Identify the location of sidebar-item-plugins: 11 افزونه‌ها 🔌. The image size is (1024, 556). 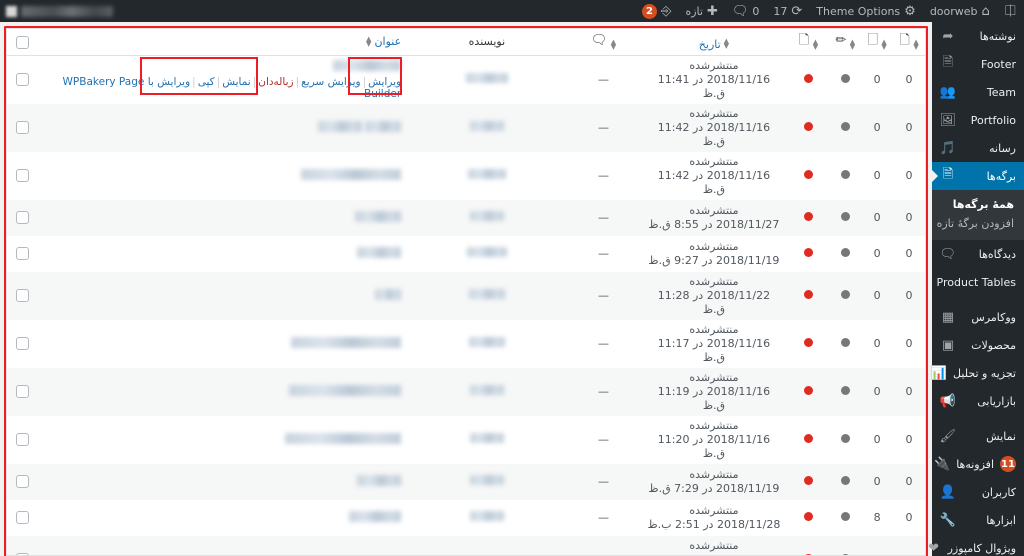
(978, 464).